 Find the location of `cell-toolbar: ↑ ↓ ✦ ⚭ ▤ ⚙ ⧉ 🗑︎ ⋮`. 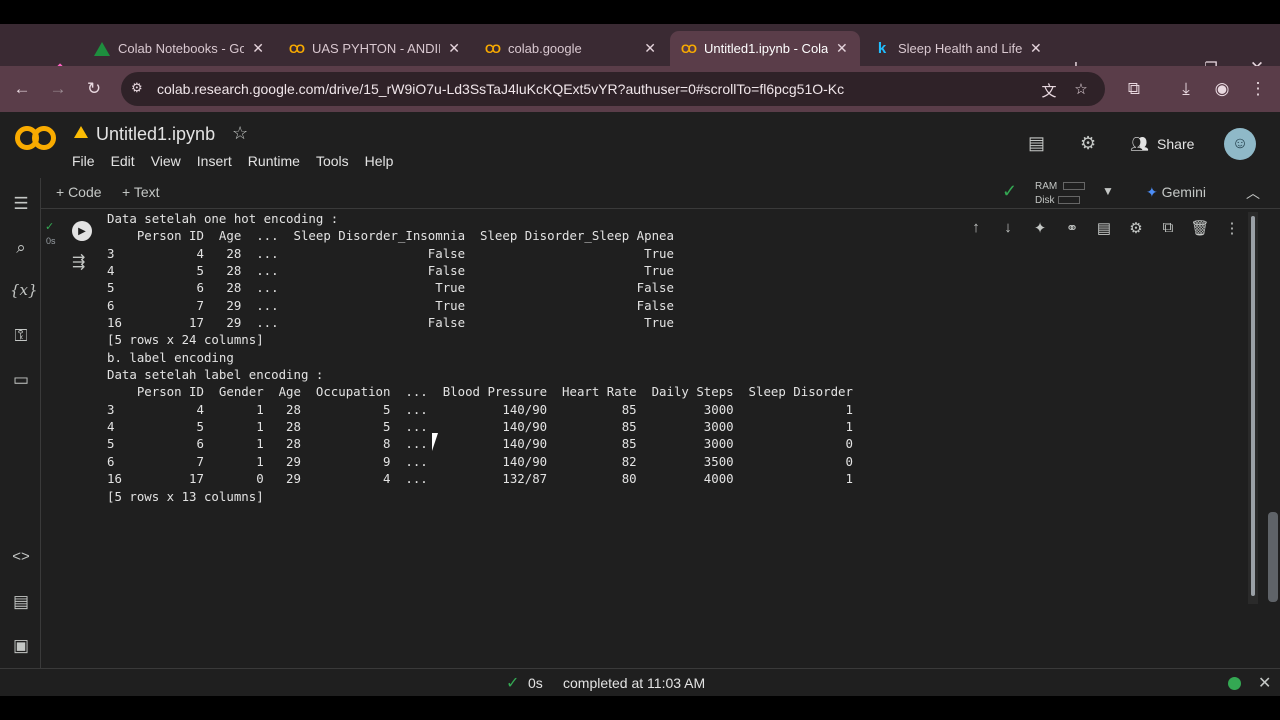

cell-toolbar: ↑ ↓ ✦ ⚭ ▤ ⚙ ⧉ 🗑︎ ⋮ is located at coordinates (1103, 228).